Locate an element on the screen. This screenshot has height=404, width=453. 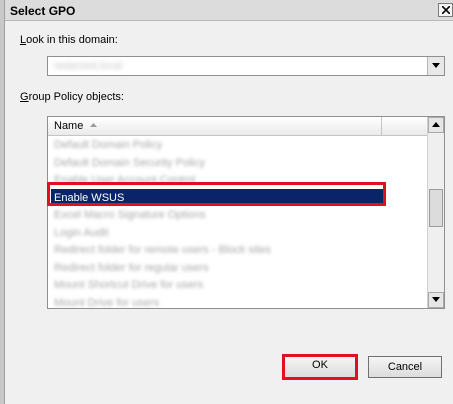
list-item-label: Mount Drive for users is located at coordinates (107, 302).